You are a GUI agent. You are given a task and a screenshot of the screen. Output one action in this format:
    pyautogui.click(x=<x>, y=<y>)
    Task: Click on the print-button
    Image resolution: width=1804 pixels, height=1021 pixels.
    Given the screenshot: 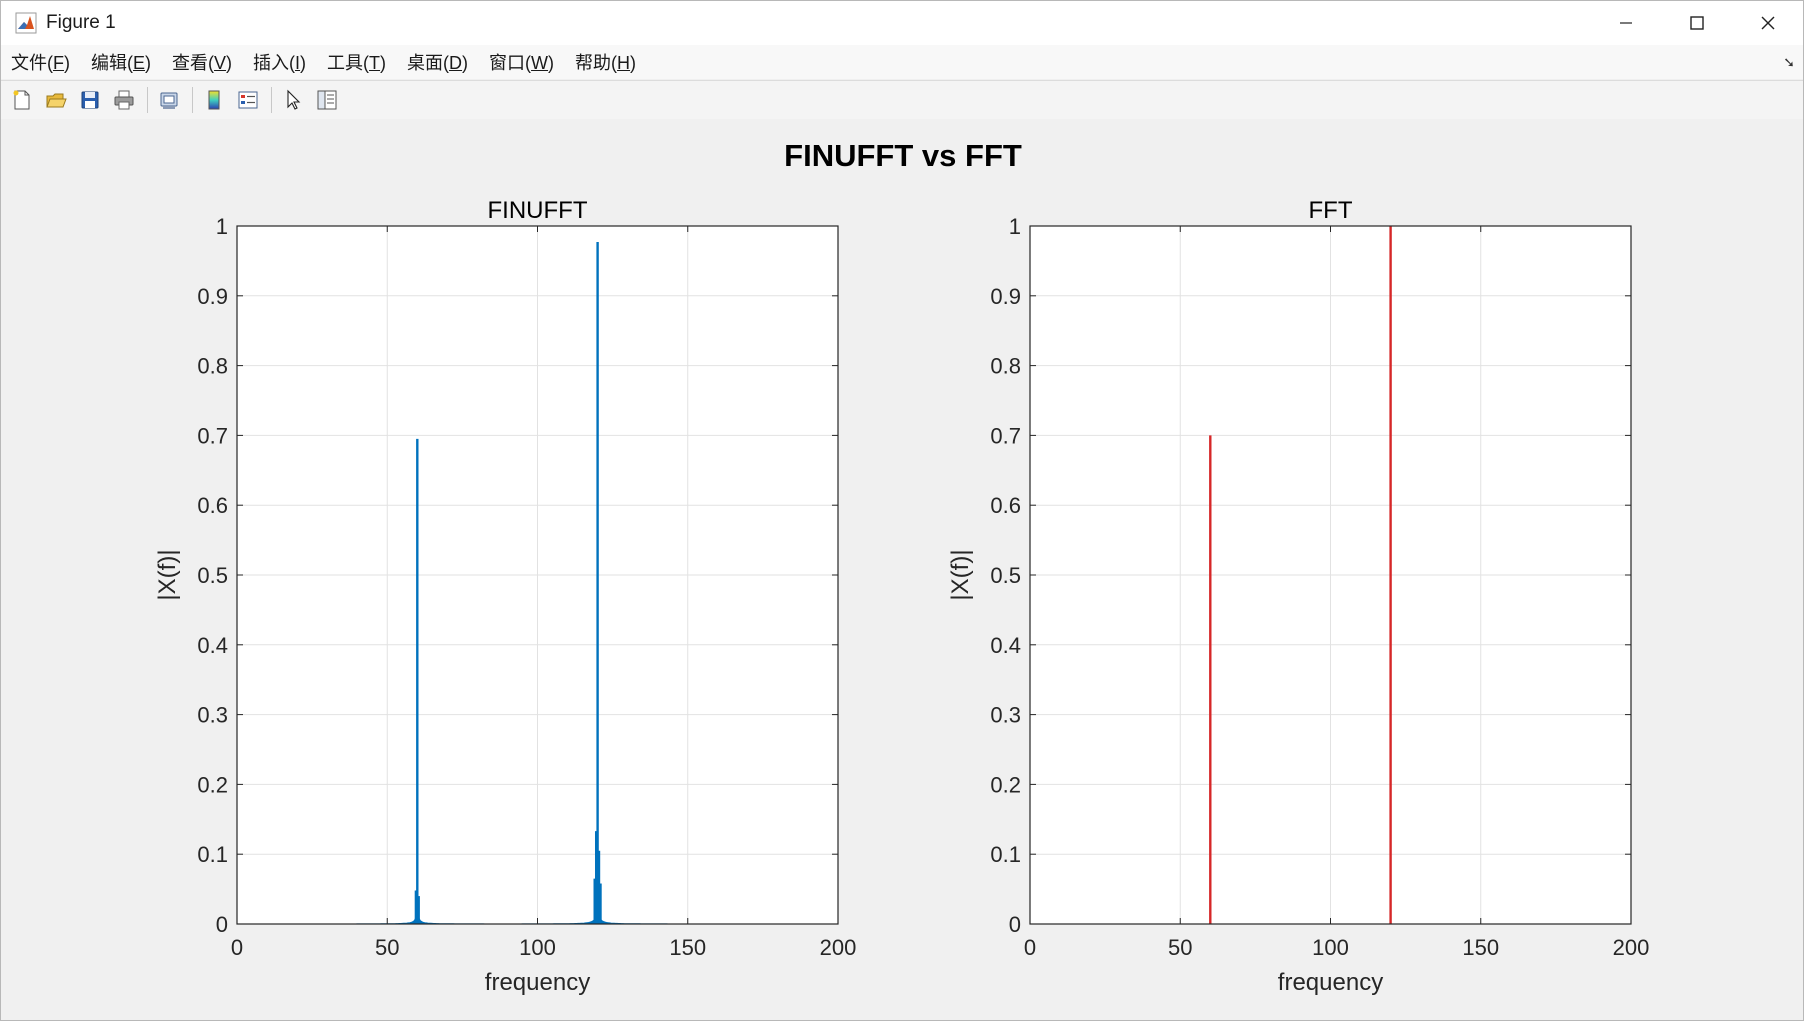 What is the action you would take?
    pyautogui.click(x=124, y=100)
    